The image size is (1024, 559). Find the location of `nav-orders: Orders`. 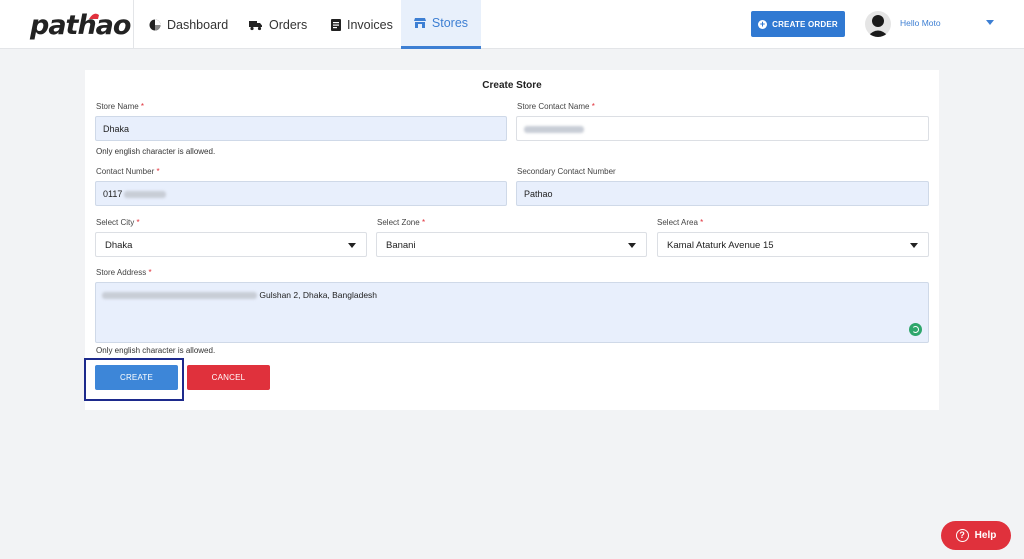

nav-orders: Orders is located at coordinates (278, 24).